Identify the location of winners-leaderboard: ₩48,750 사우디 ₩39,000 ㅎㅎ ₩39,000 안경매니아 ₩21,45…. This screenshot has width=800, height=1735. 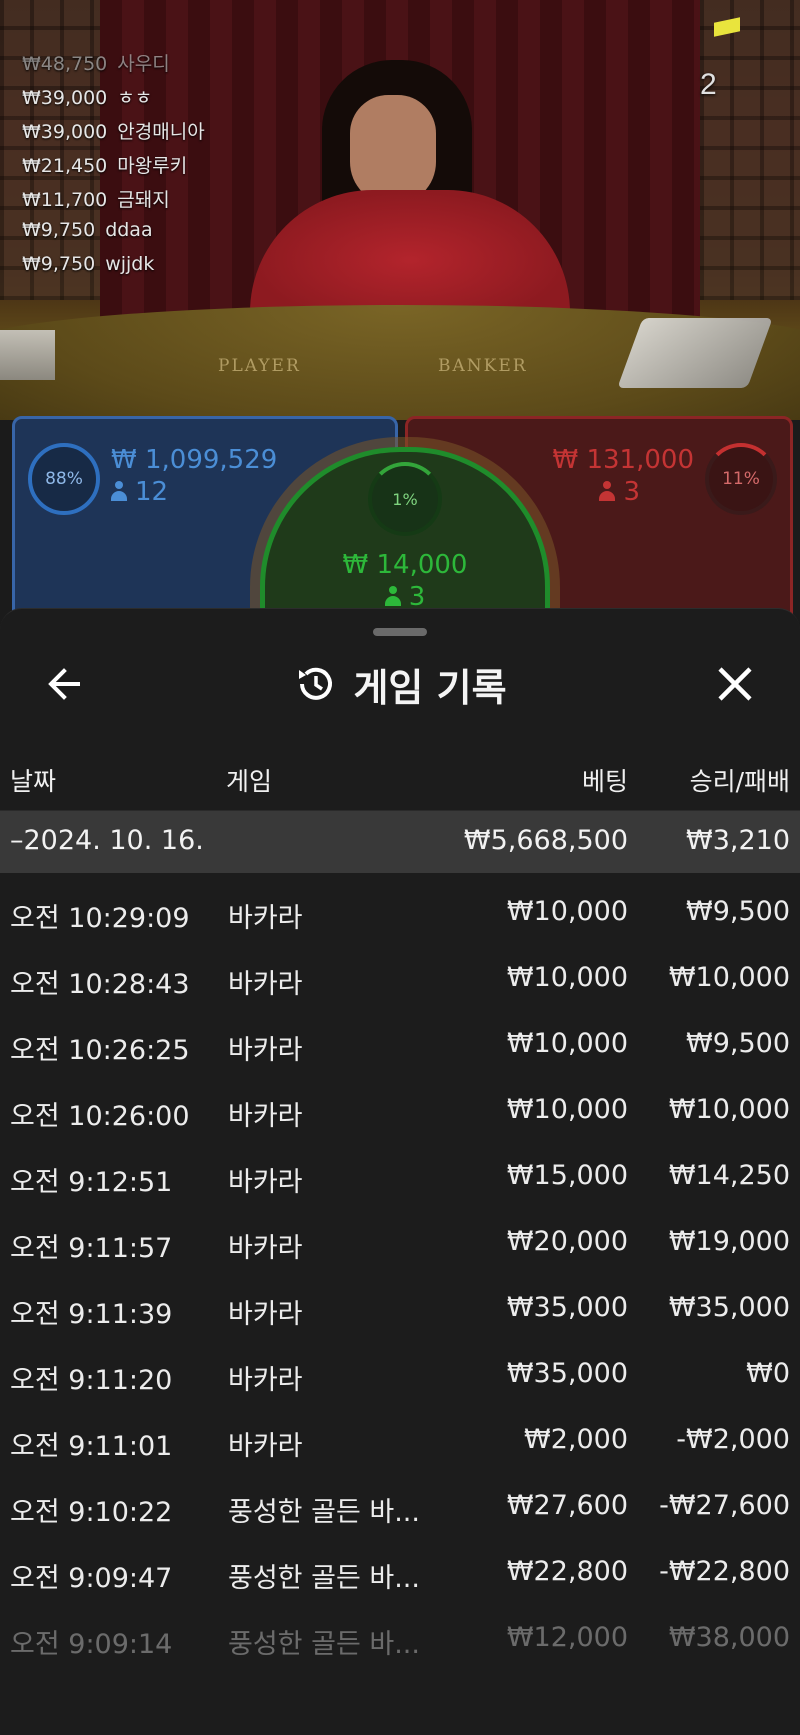
(113, 168).